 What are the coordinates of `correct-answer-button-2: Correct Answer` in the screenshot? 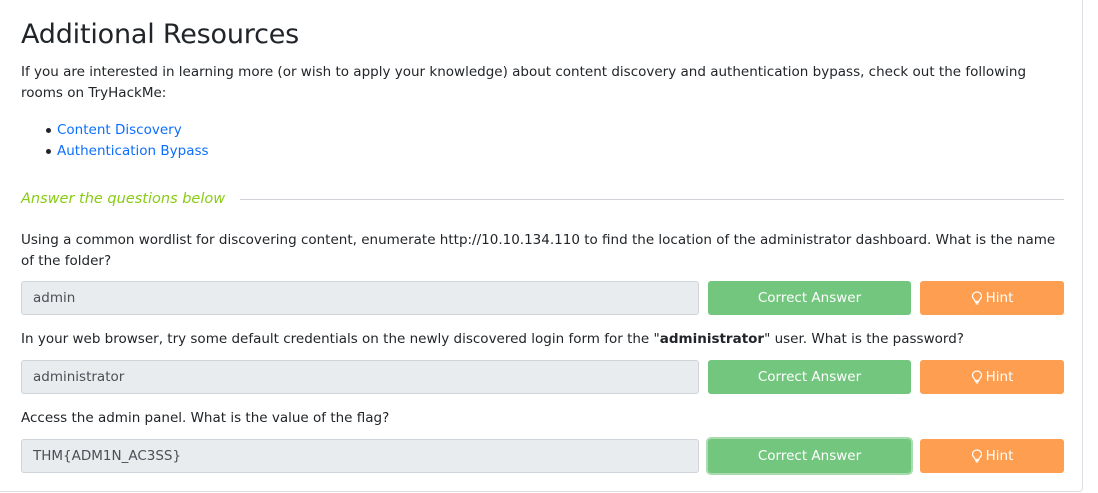 It's located at (809, 377).